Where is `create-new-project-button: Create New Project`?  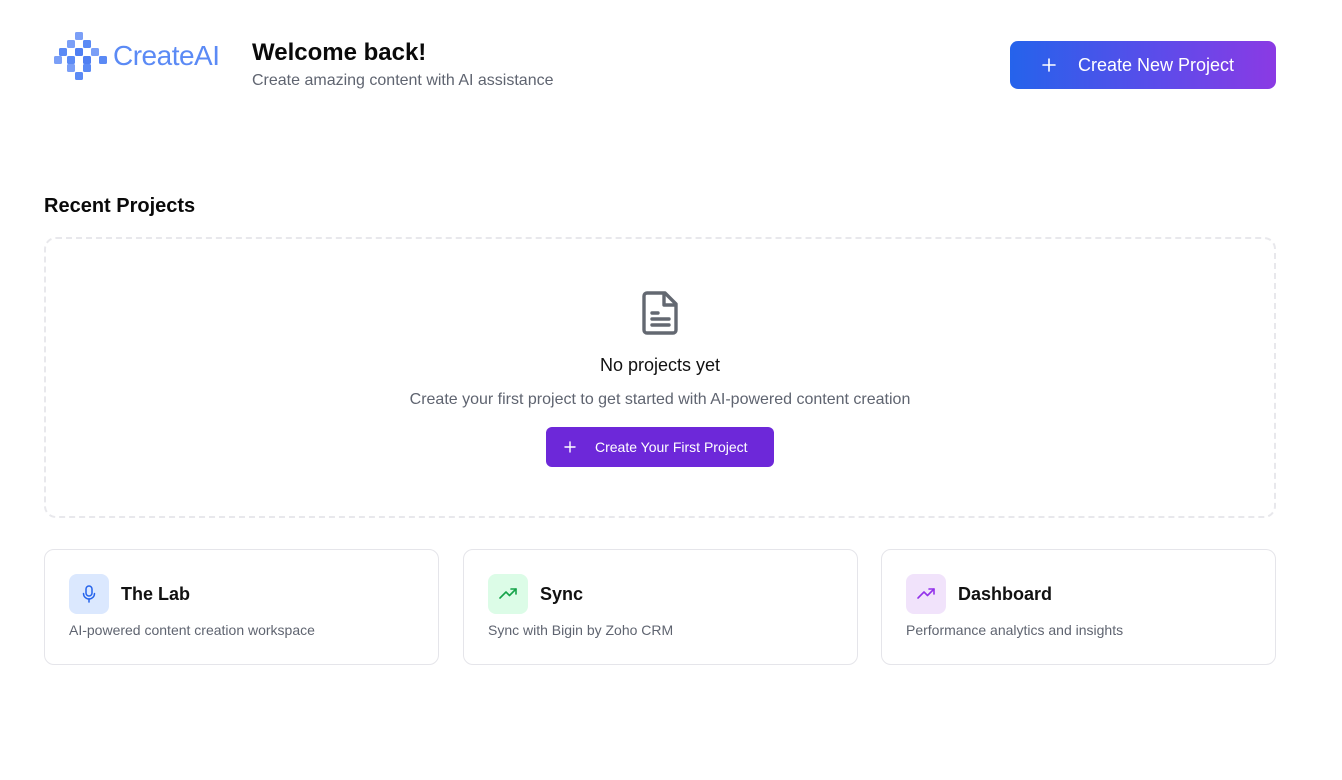 create-new-project-button: Create New Project is located at coordinates (1143, 65).